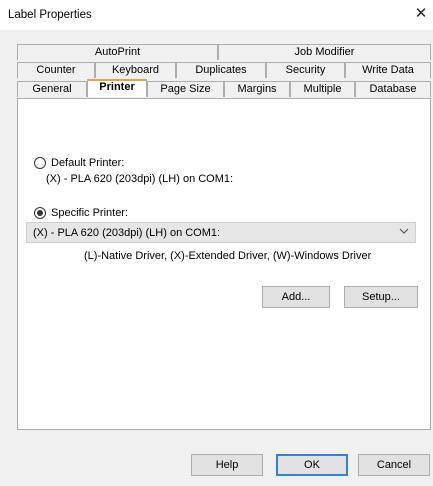 The width and height of the screenshot is (433, 486). I want to click on specific-printer-label: Specific Printer:, so click(90, 213).